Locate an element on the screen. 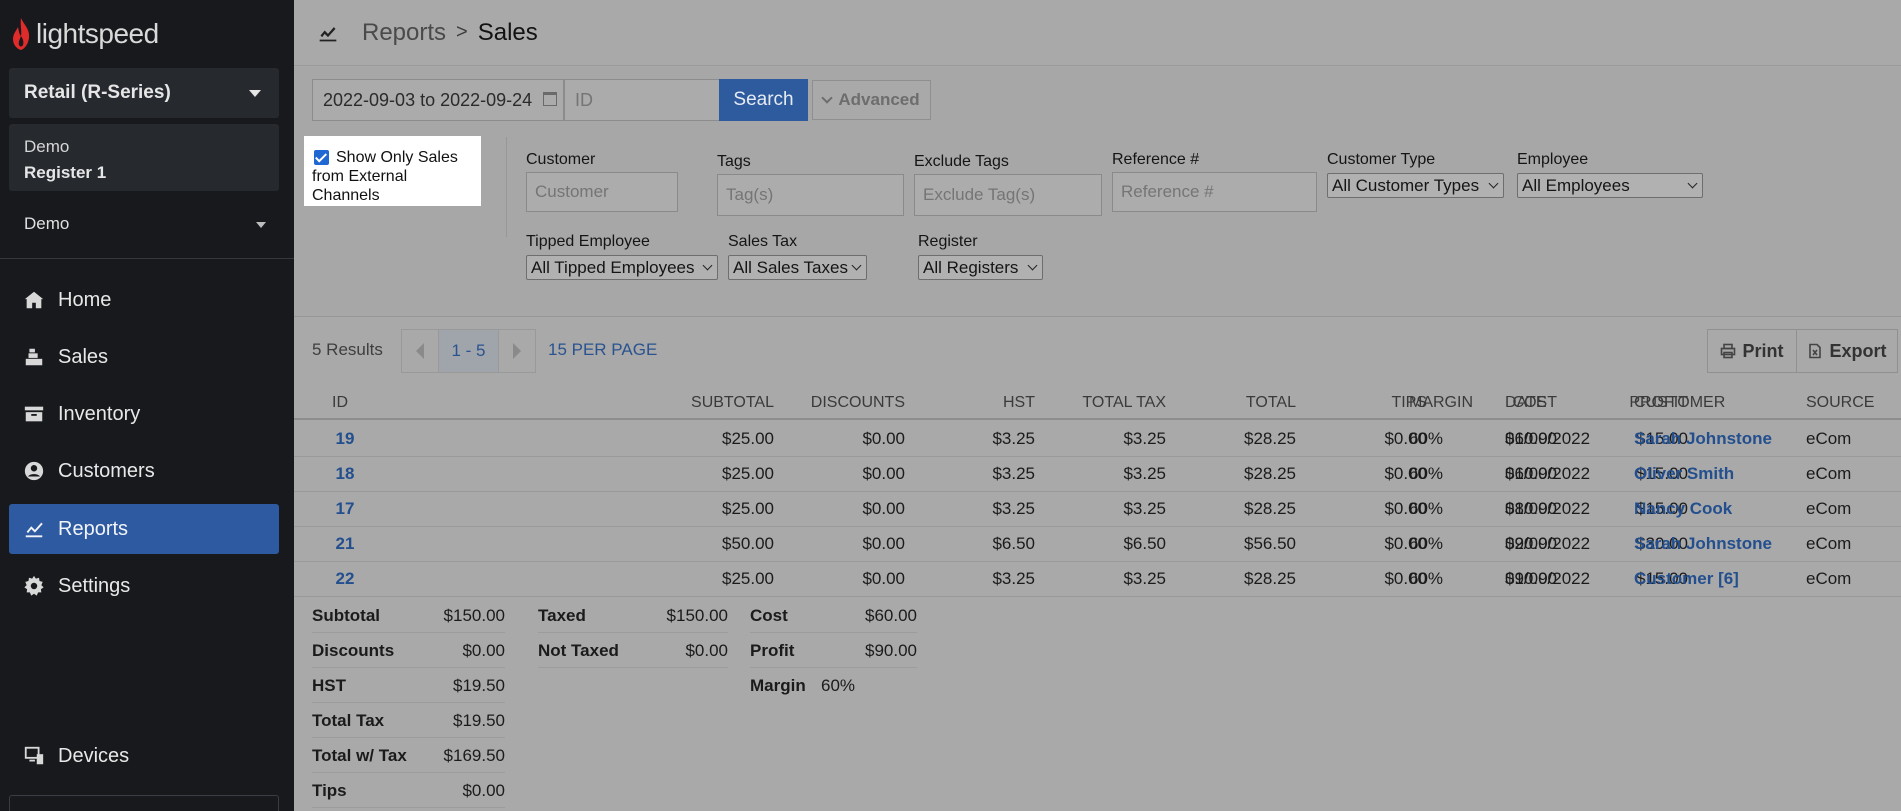  user-menu: Demo is located at coordinates (46, 224).